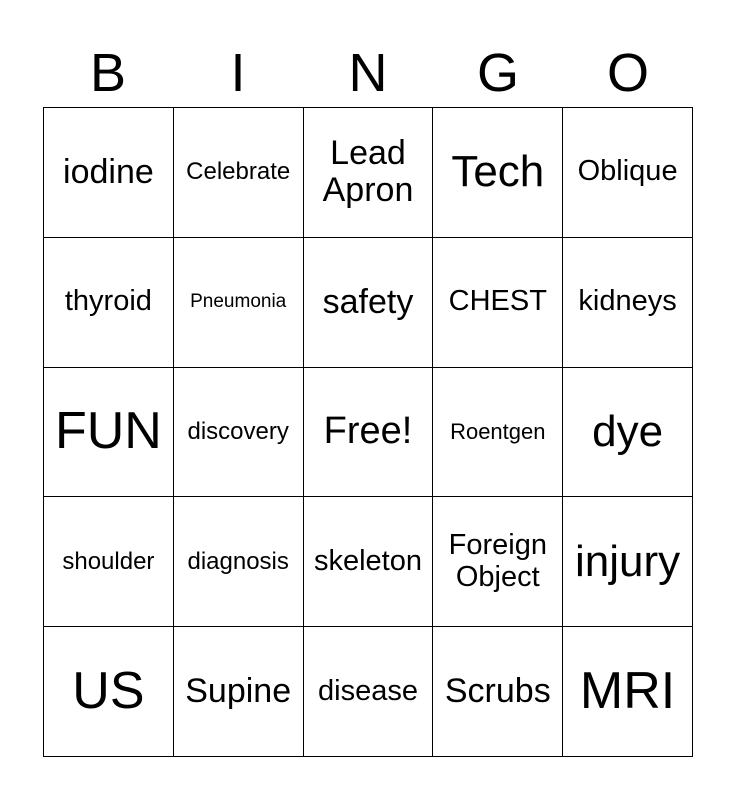 The height and width of the screenshot is (800, 736). Describe the element at coordinates (238, 173) in the screenshot. I see `bingo-cell: Celebrate` at that location.